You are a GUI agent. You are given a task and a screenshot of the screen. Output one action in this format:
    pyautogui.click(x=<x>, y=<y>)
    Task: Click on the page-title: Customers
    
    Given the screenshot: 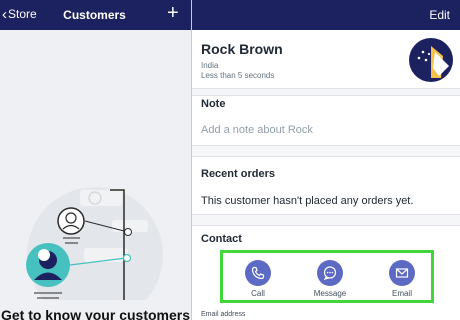 What is the action you would take?
    pyautogui.click(x=94, y=15)
    